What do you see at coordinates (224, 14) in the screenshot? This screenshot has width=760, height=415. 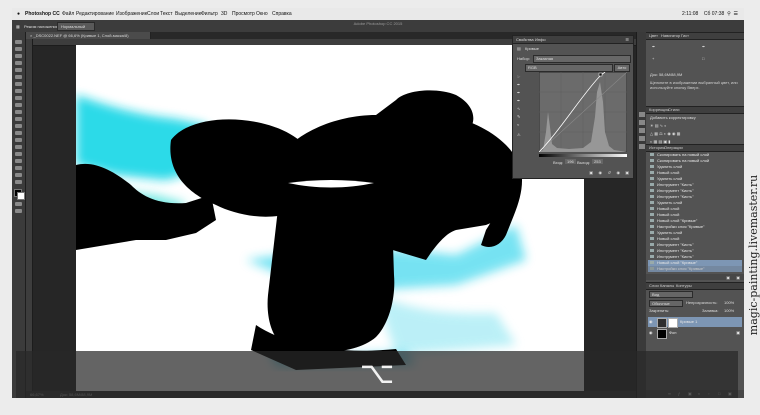 I see `menu-3d: 3D` at bounding box center [224, 14].